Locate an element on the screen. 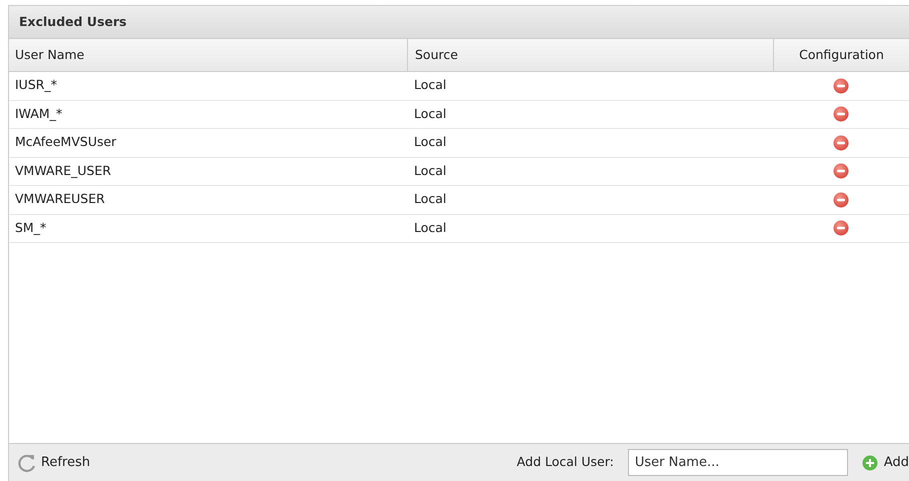 The width and height of the screenshot is (909, 481). table-cell-text: VMWARE_USER is located at coordinates (63, 171).